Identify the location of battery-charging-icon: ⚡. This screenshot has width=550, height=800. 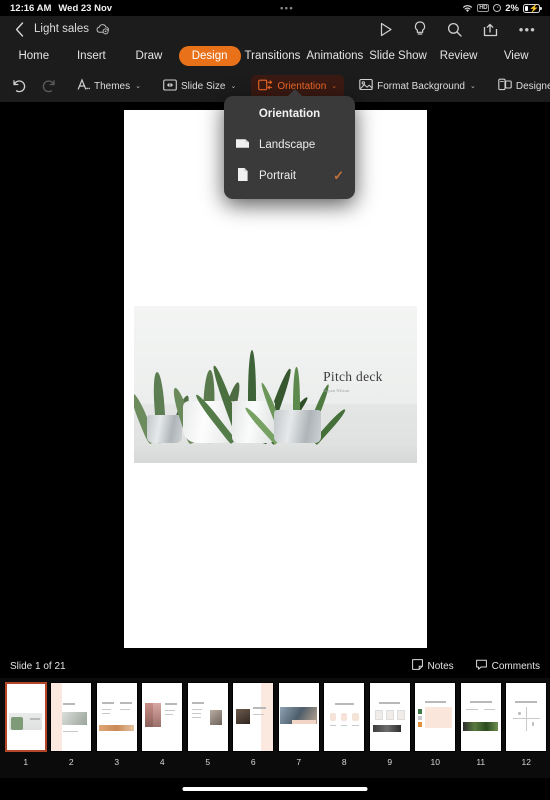
(532, 8).